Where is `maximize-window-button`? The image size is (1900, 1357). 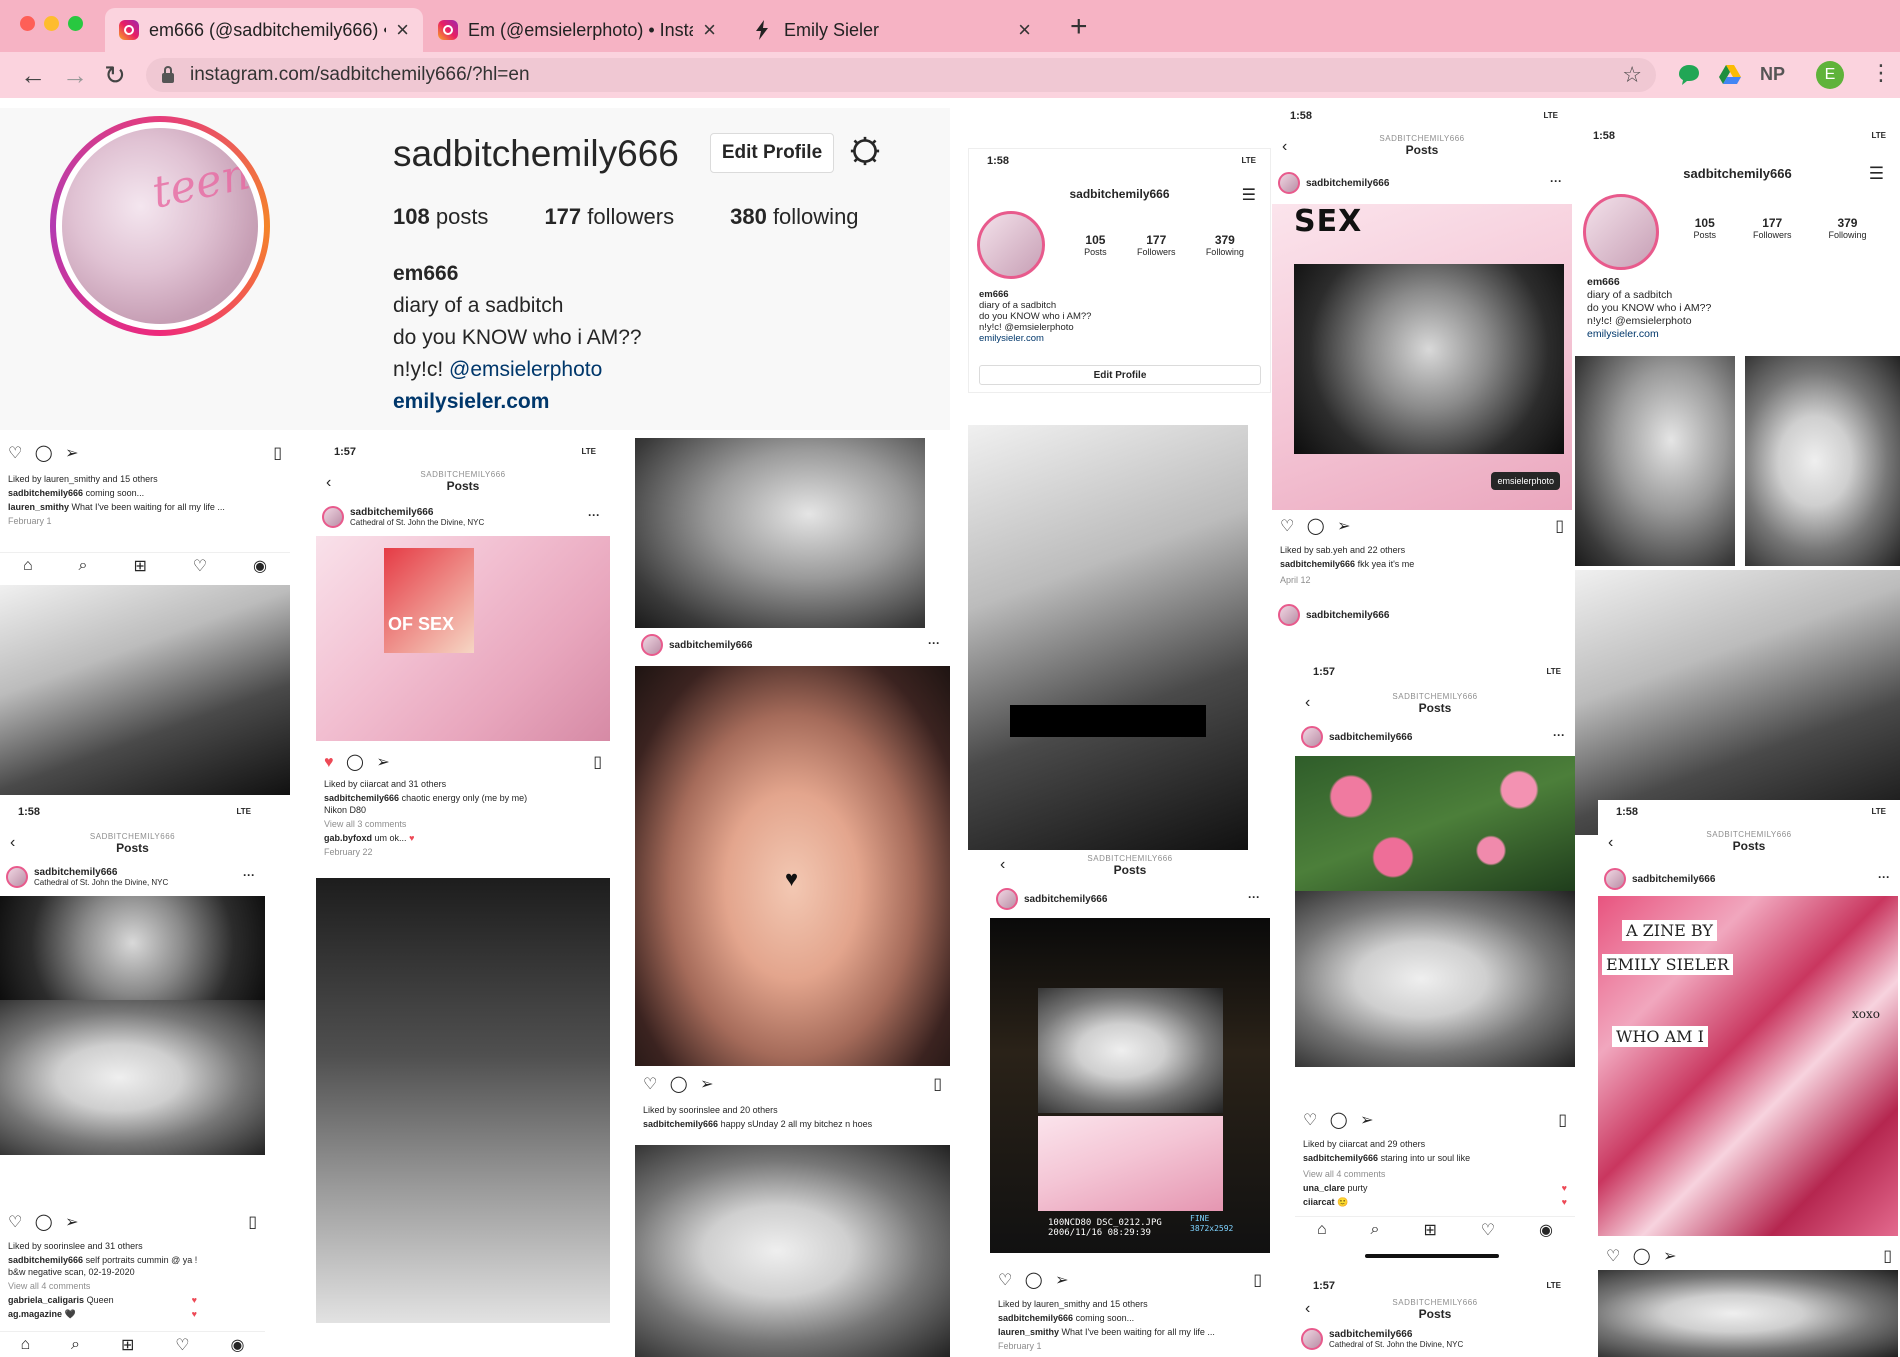
maximize-window-button is located at coordinates (75, 23).